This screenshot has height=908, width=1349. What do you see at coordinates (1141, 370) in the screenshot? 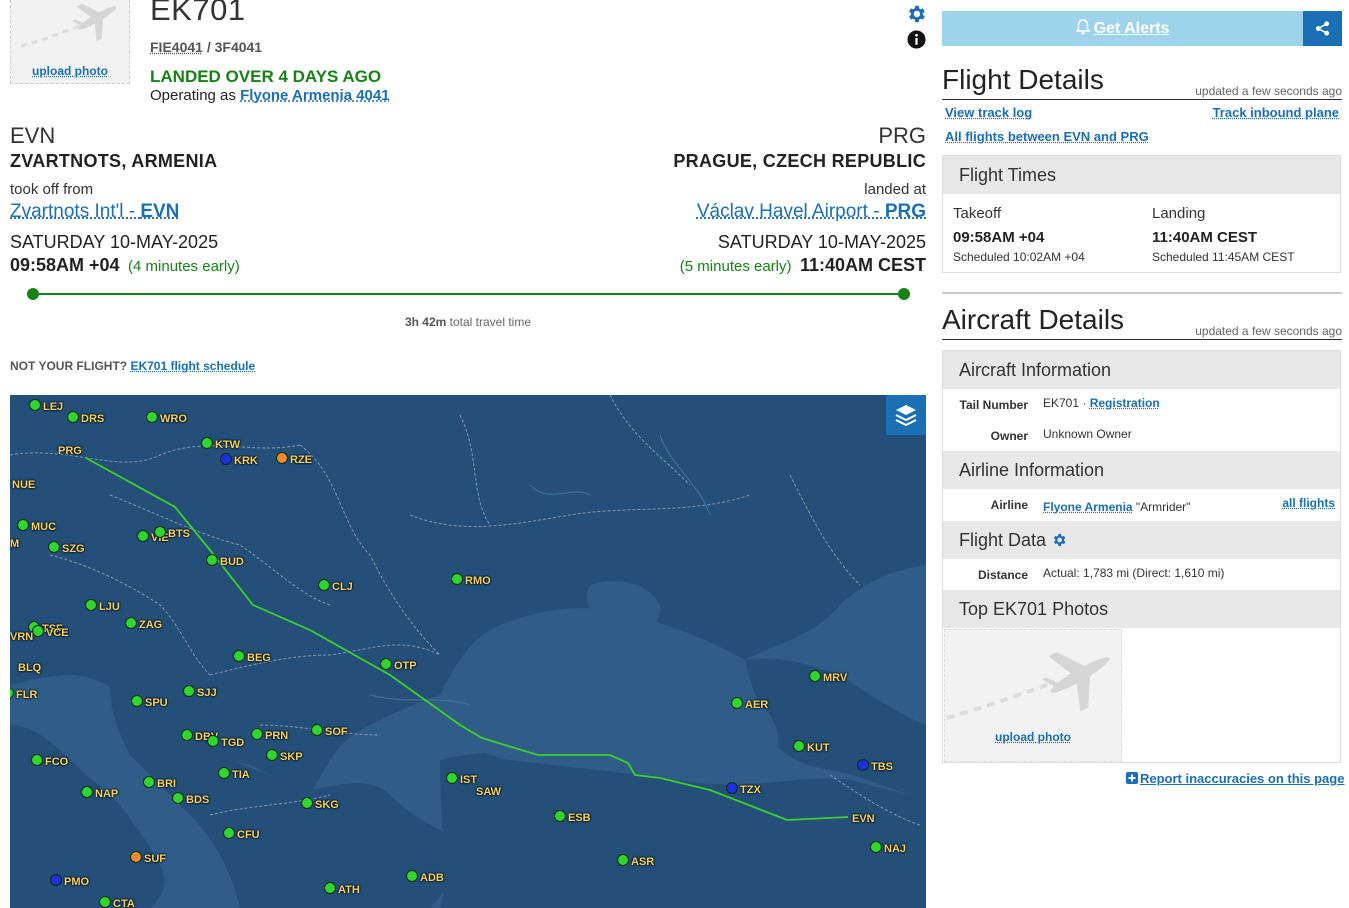
I see `aircraft-info-heading: Aircraft Information` at bounding box center [1141, 370].